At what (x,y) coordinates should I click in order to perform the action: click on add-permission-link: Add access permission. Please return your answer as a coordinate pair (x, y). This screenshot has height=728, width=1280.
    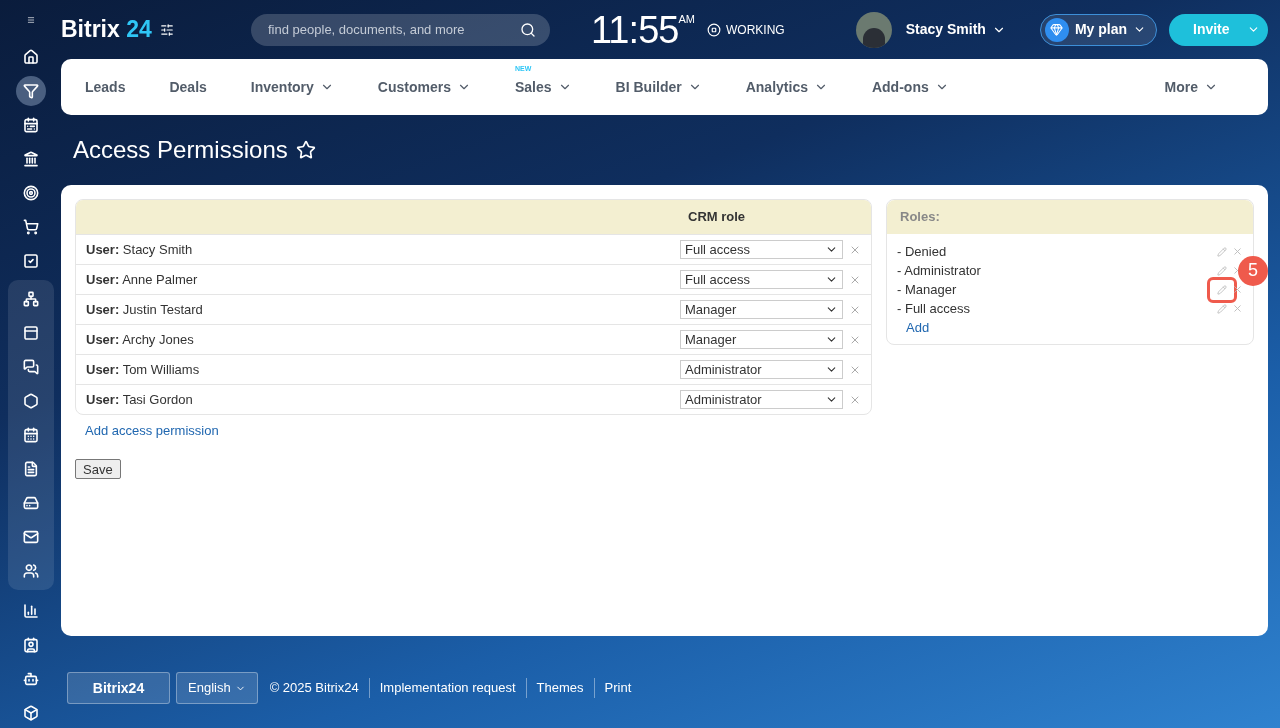
    Looking at the image, I should click on (478, 431).